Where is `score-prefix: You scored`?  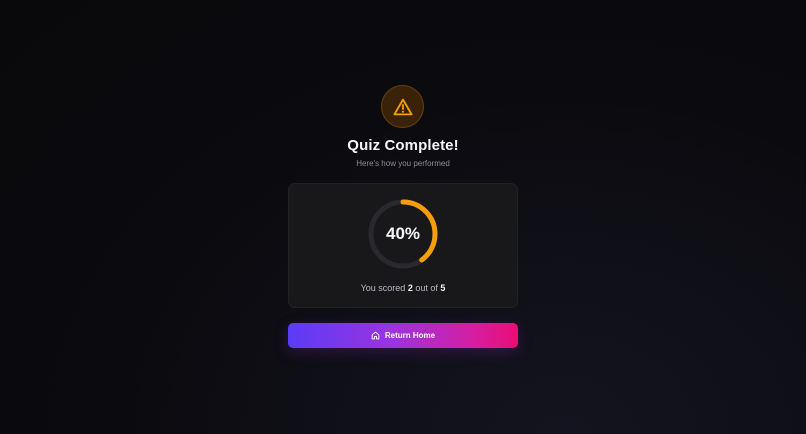
score-prefix: You scored is located at coordinates (383, 288).